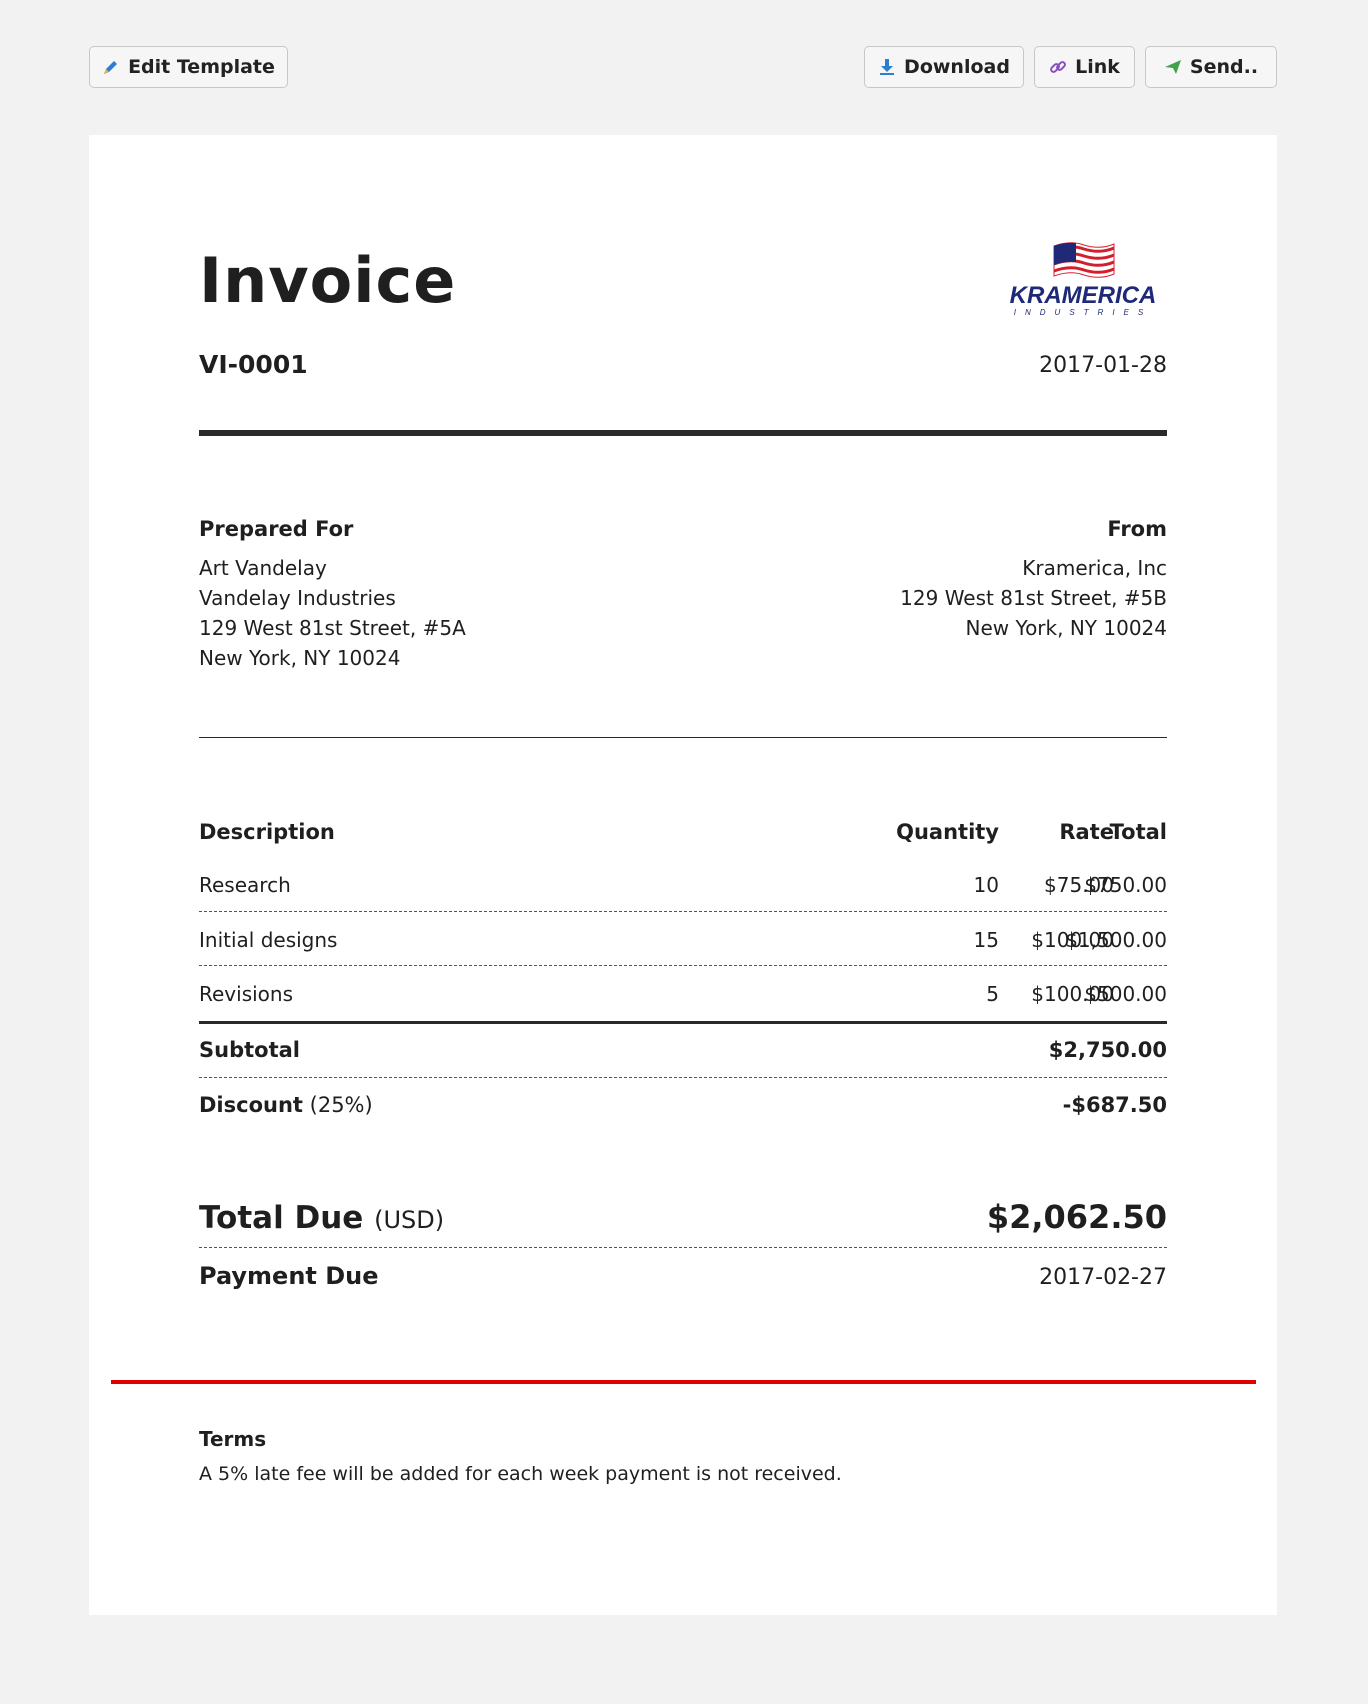  Describe the element at coordinates (683, 737) in the screenshot. I see `address-divider` at that location.